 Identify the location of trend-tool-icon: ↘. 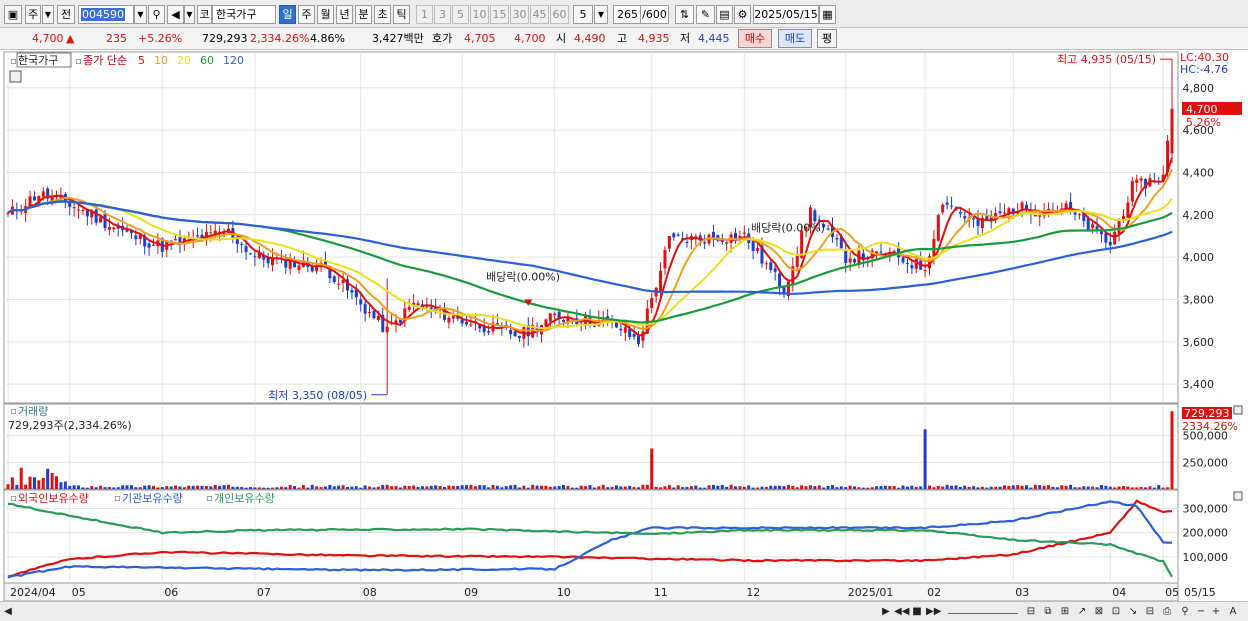
(1133, 611).